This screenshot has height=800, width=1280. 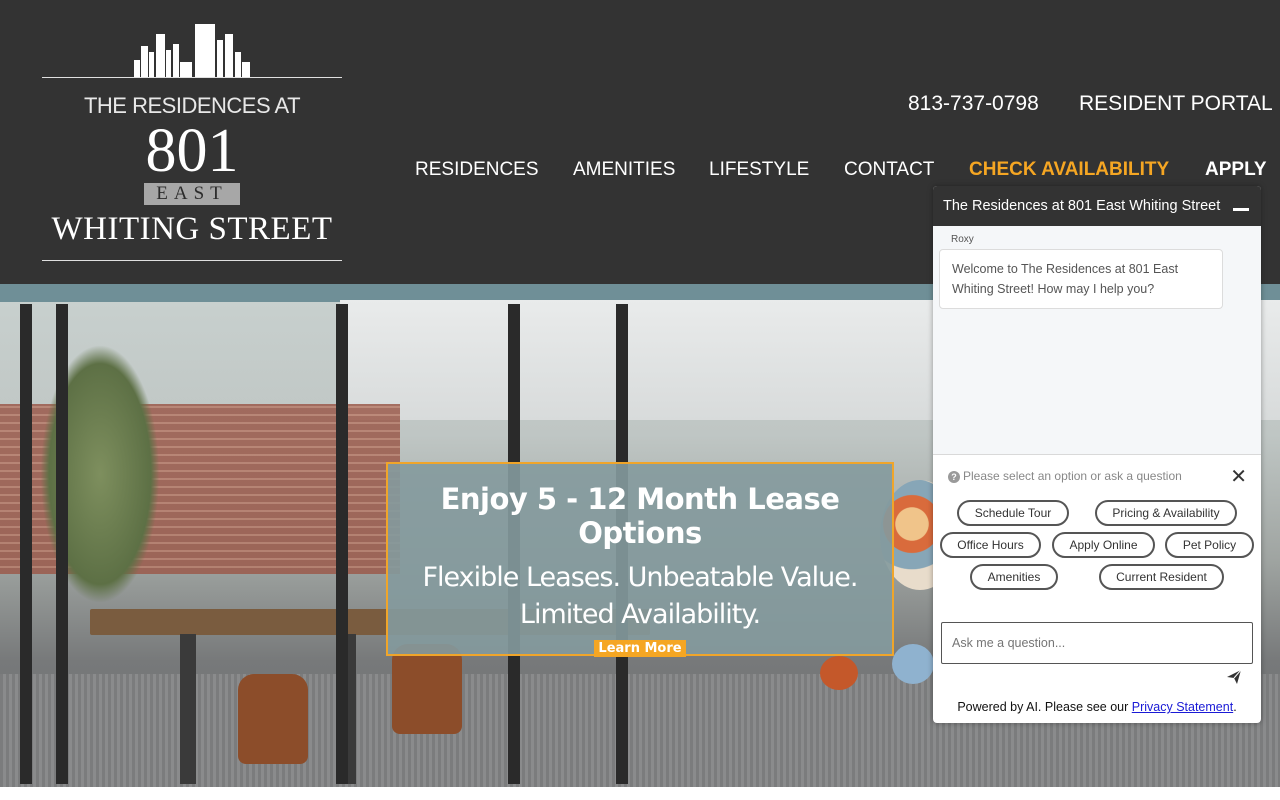 I want to click on privacy-statement-link: Privacy Statement, so click(x=1182, y=707).